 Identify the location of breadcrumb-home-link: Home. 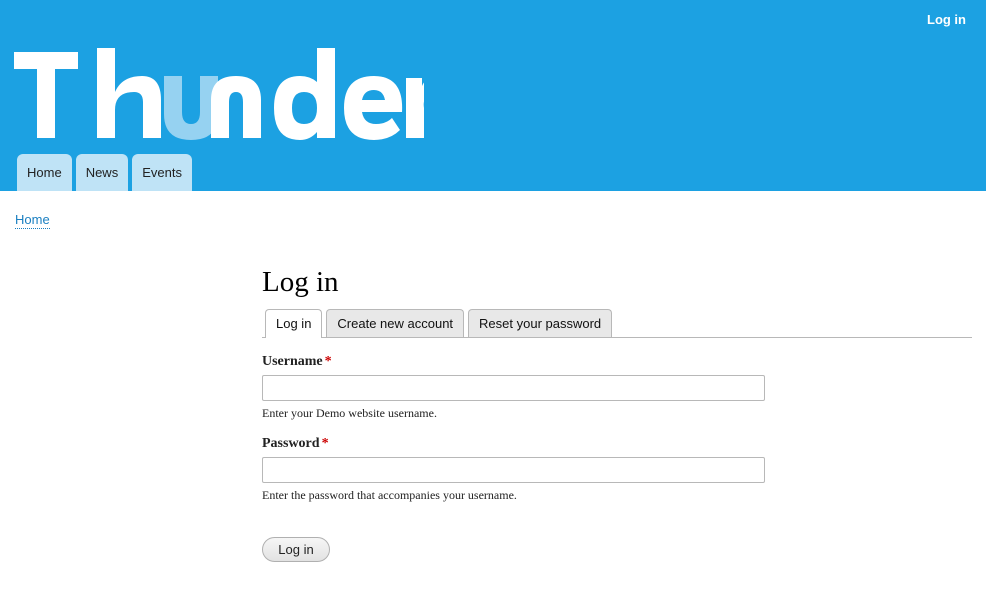
(32, 220).